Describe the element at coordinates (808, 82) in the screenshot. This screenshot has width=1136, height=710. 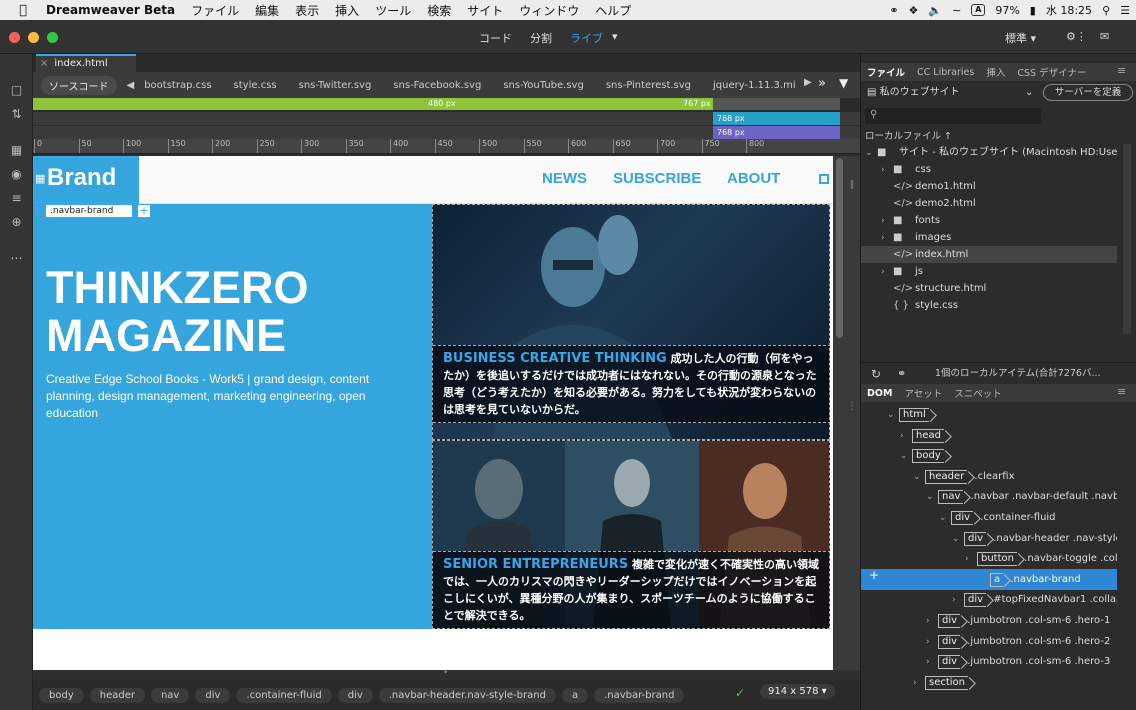
I see `chevron-right-icon: ▶` at that location.